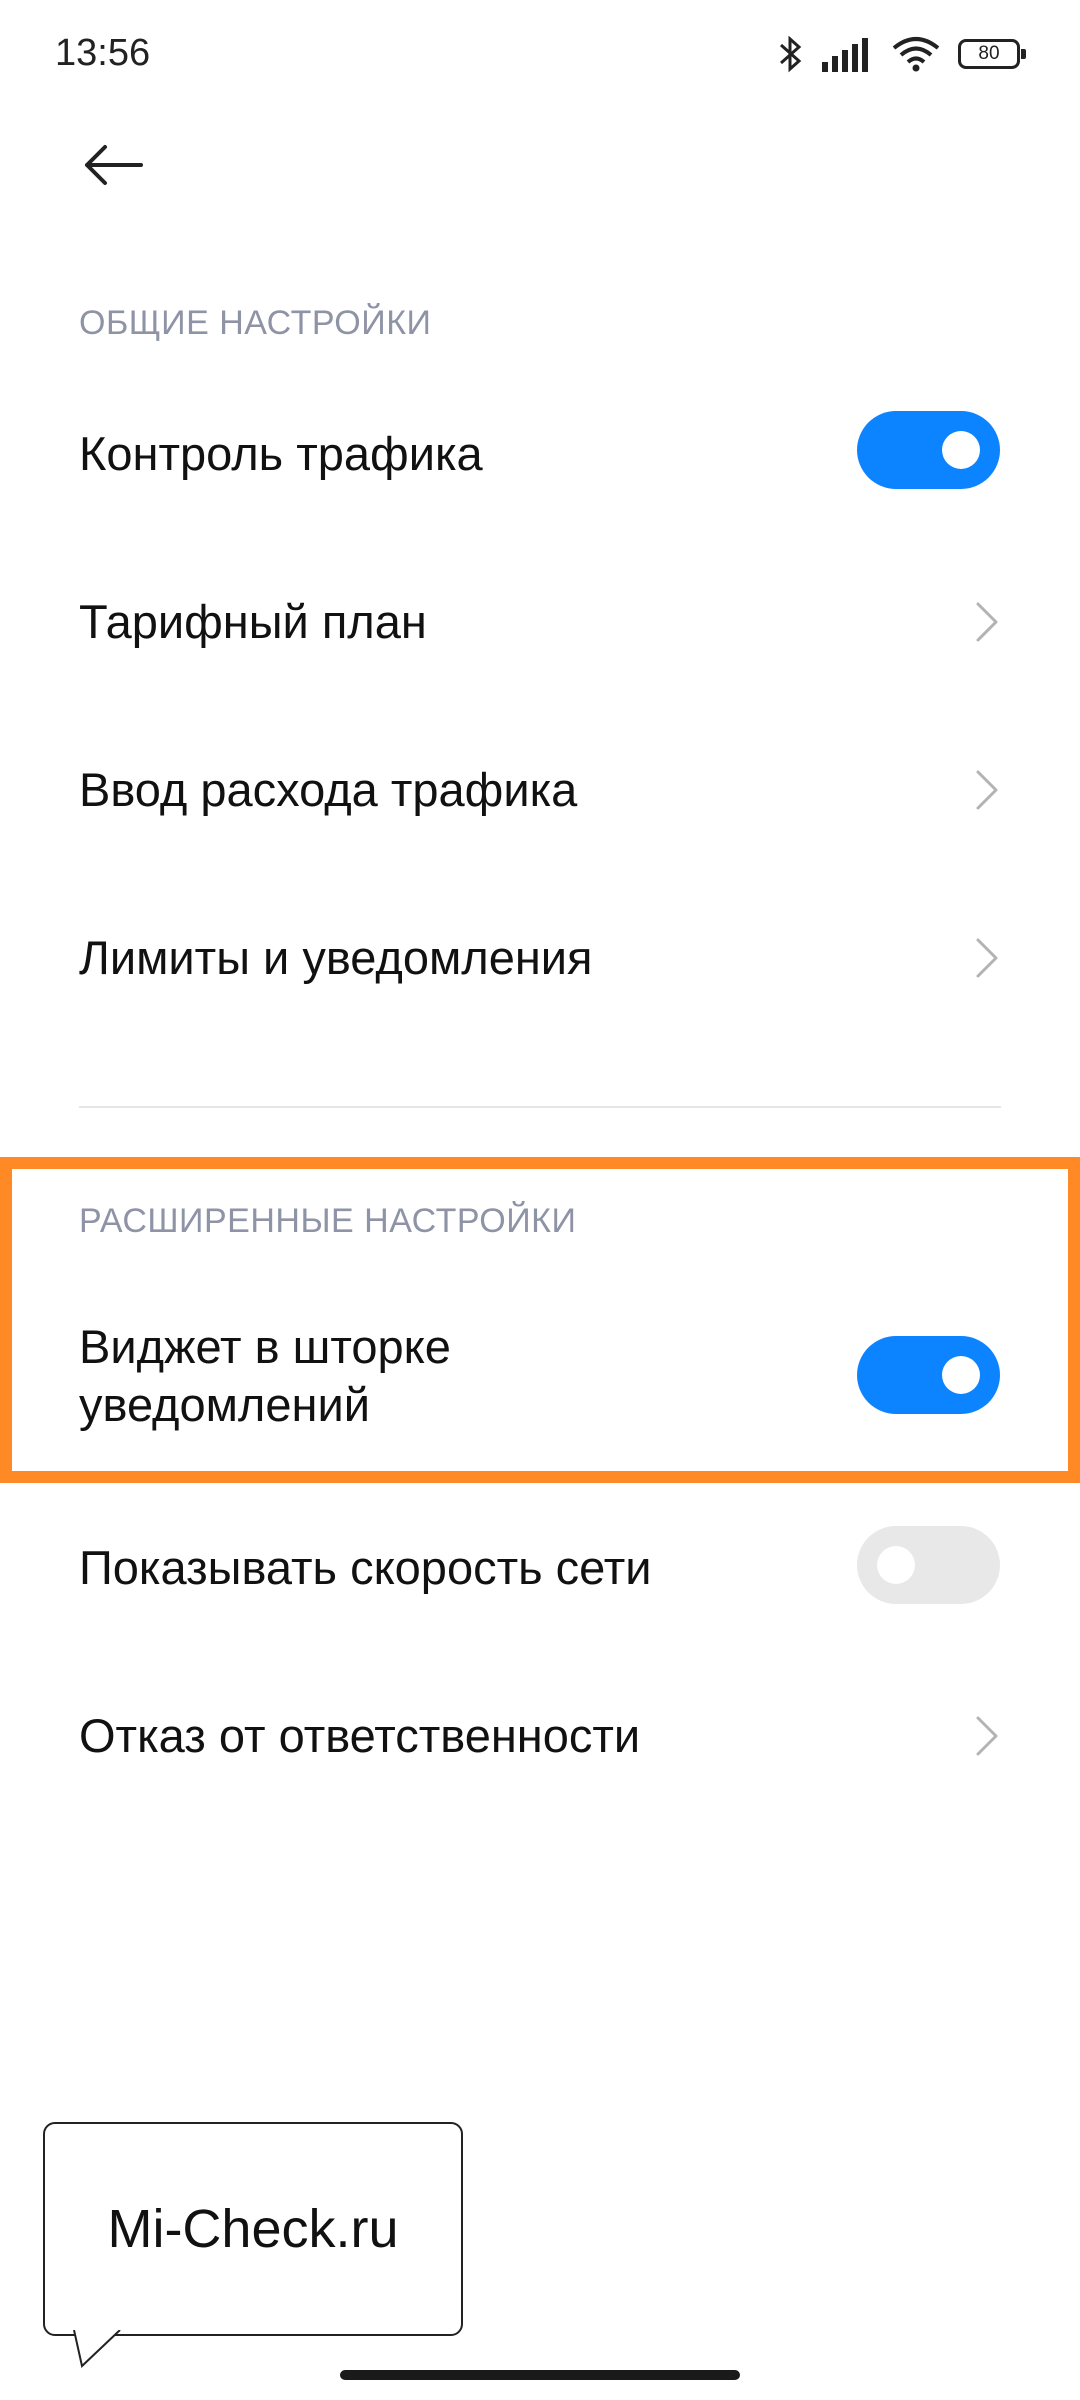 The height and width of the screenshot is (2400, 1080). What do you see at coordinates (328, 789) in the screenshot?
I see `row-label: Ввод расхода трафика` at bounding box center [328, 789].